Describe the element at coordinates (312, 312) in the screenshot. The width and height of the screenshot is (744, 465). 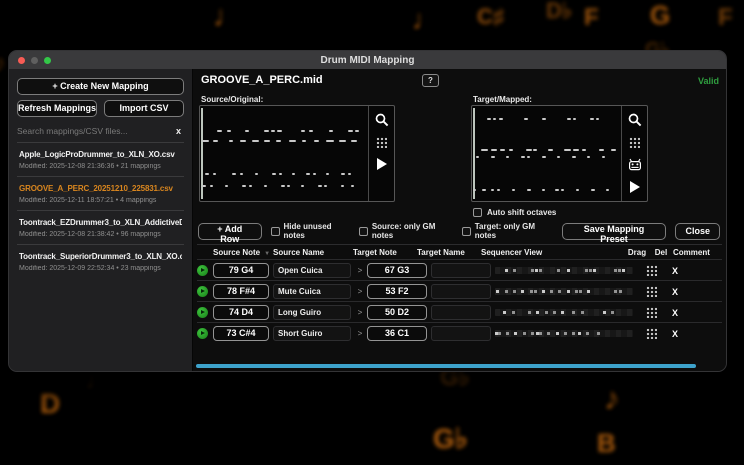
I see `source-name-field: Long Guiro` at that location.